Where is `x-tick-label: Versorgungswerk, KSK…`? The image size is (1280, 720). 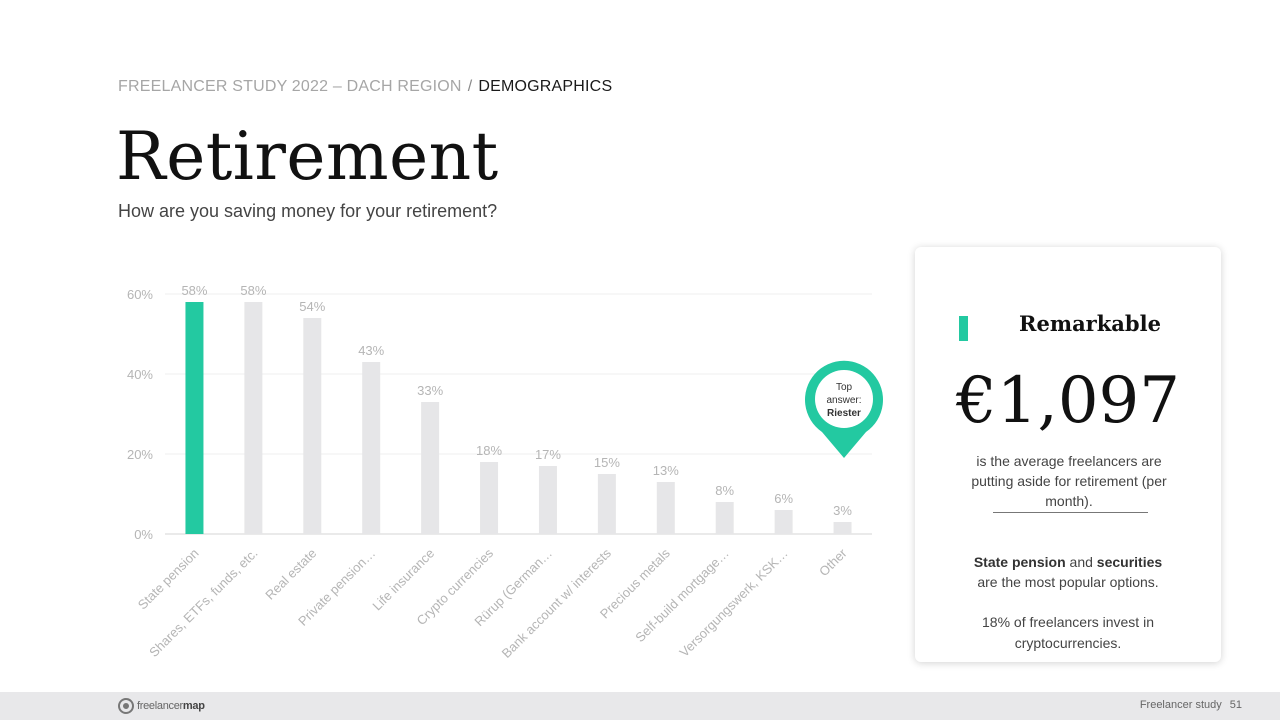
x-tick-label: Versorgungswerk, KSK… is located at coordinates (733, 603).